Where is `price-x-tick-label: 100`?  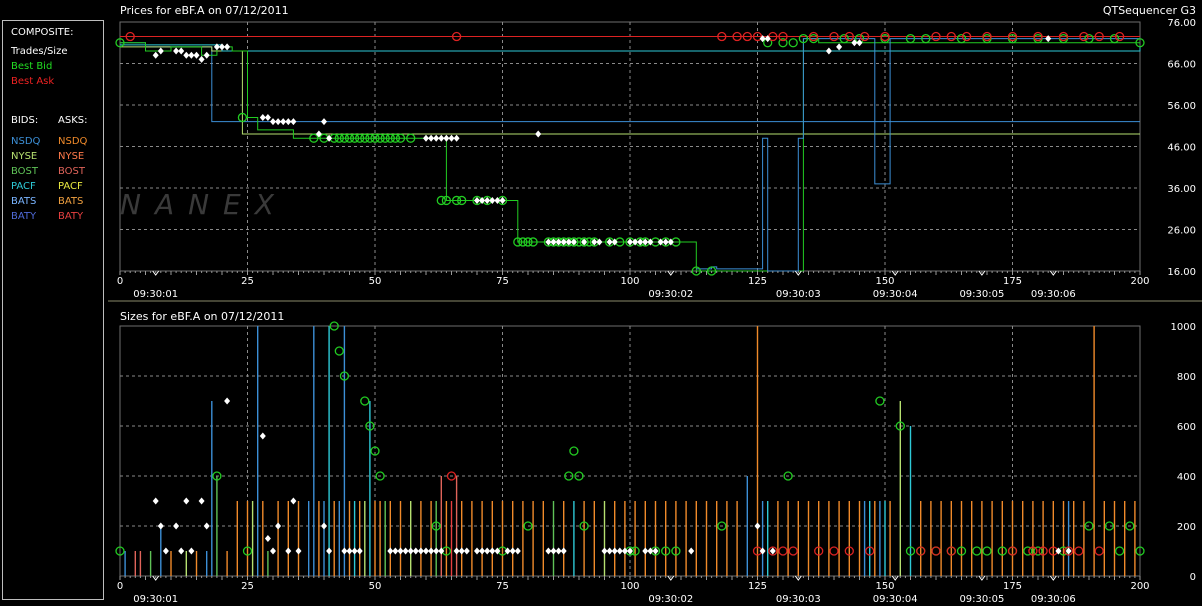
price-x-tick-label: 100 is located at coordinates (629, 281).